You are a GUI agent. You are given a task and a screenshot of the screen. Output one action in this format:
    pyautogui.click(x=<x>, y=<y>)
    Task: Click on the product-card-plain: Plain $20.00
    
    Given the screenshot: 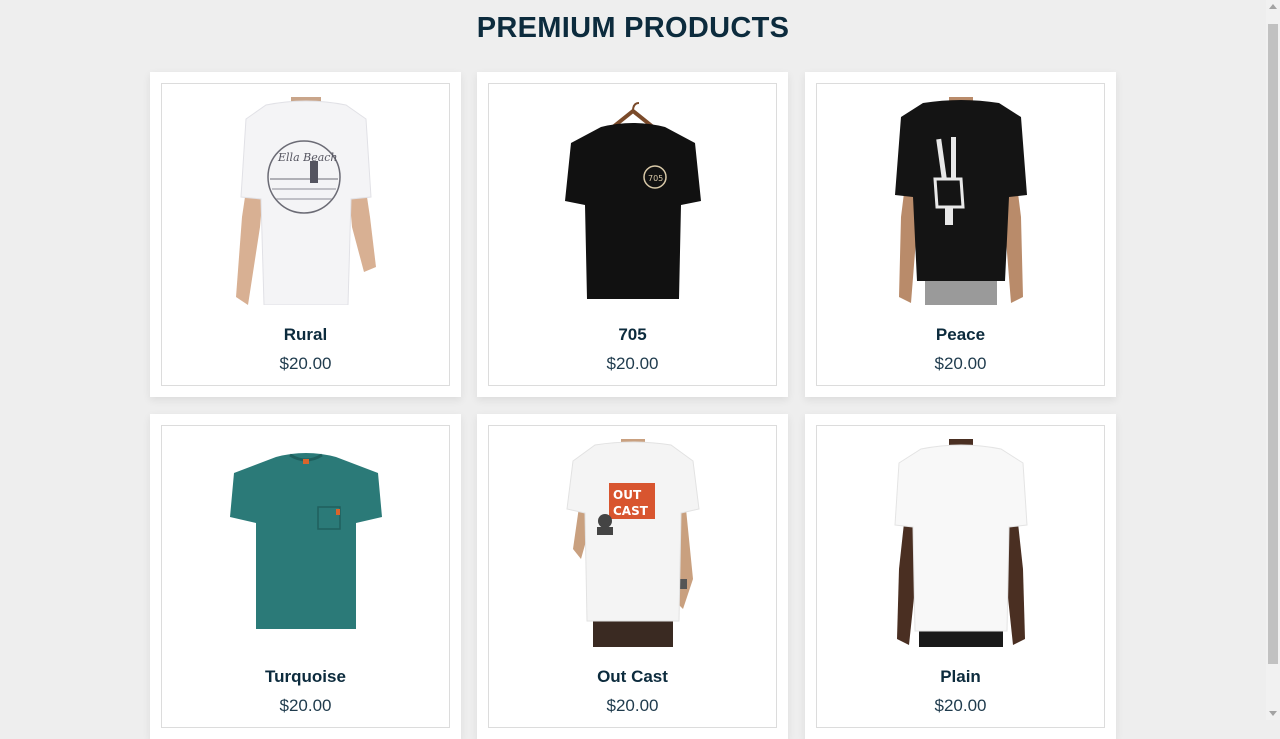 What is the action you would take?
    pyautogui.click(x=960, y=576)
    